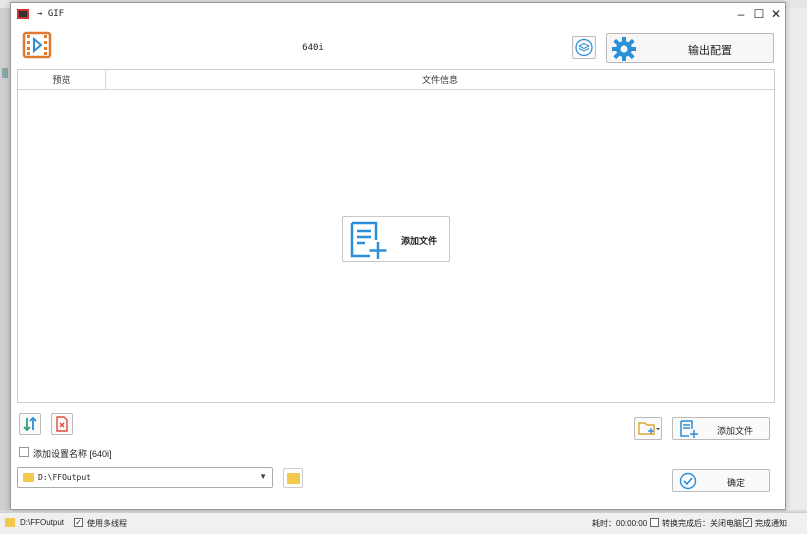 This screenshot has height=534, width=807. I want to click on presets-button, so click(584, 47).